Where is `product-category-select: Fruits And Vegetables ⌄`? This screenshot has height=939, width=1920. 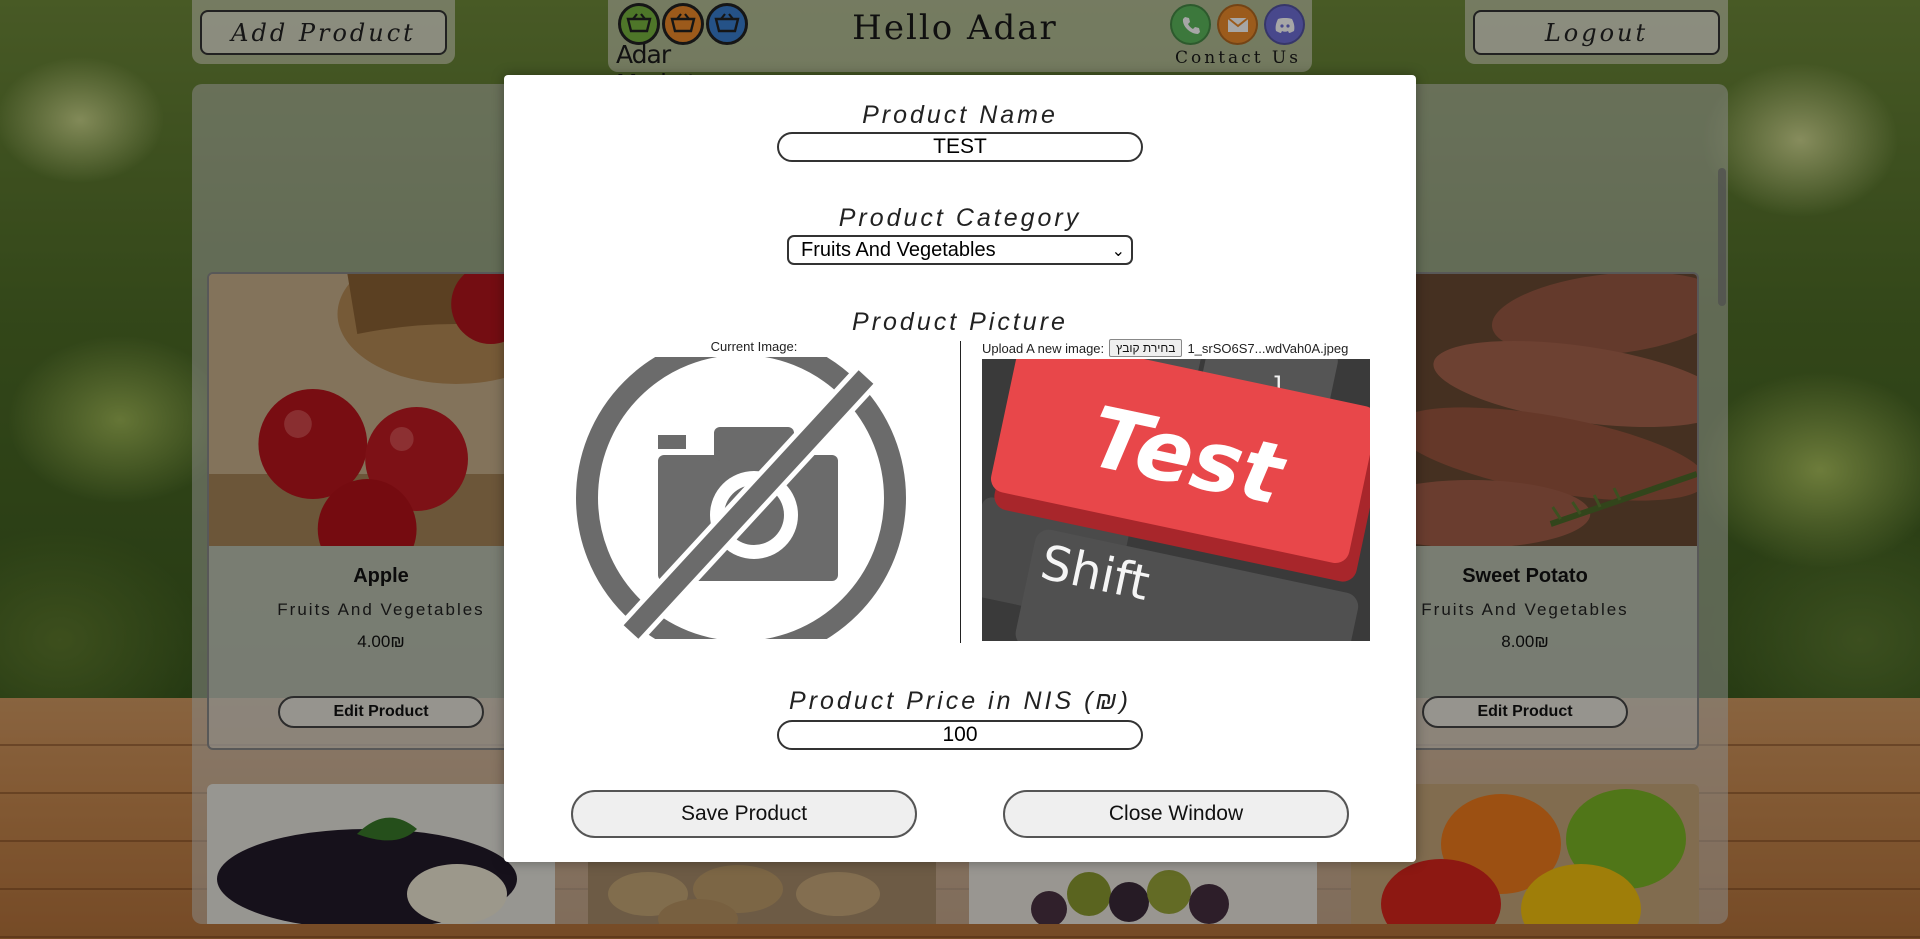
product-category-select: Fruits And Vegetables ⌄ is located at coordinates (960, 250).